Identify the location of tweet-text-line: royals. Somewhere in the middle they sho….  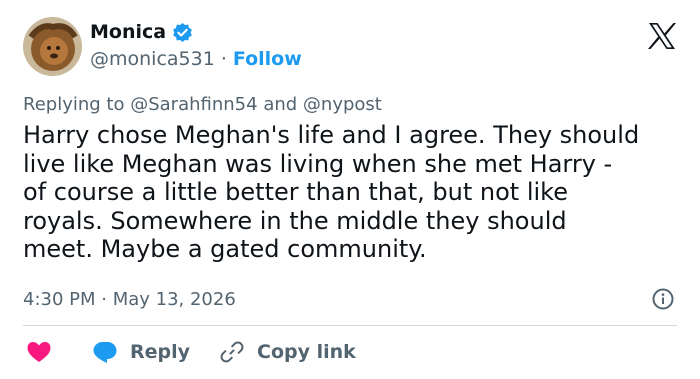
(295, 220).